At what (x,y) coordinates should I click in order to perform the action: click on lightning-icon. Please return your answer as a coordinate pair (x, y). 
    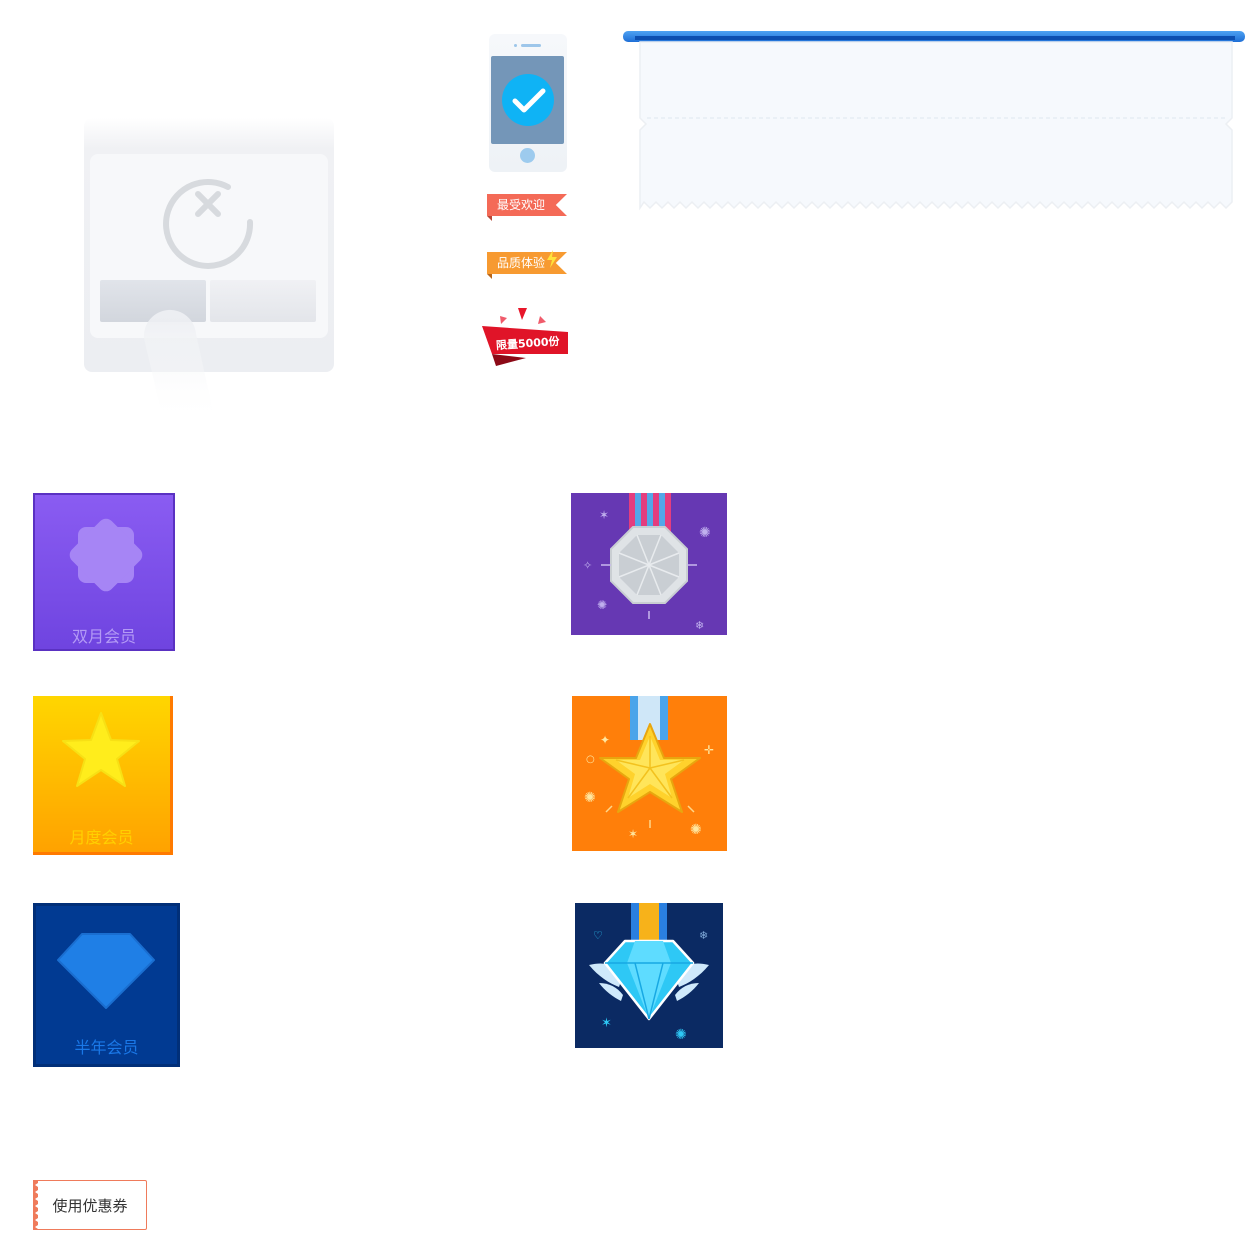
    Looking at the image, I should click on (552, 259).